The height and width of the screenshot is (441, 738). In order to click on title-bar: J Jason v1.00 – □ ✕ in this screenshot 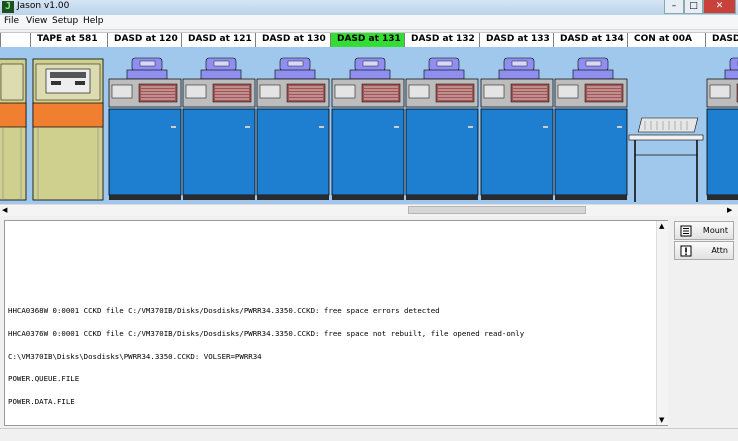, I will do `click(369, 7)`.